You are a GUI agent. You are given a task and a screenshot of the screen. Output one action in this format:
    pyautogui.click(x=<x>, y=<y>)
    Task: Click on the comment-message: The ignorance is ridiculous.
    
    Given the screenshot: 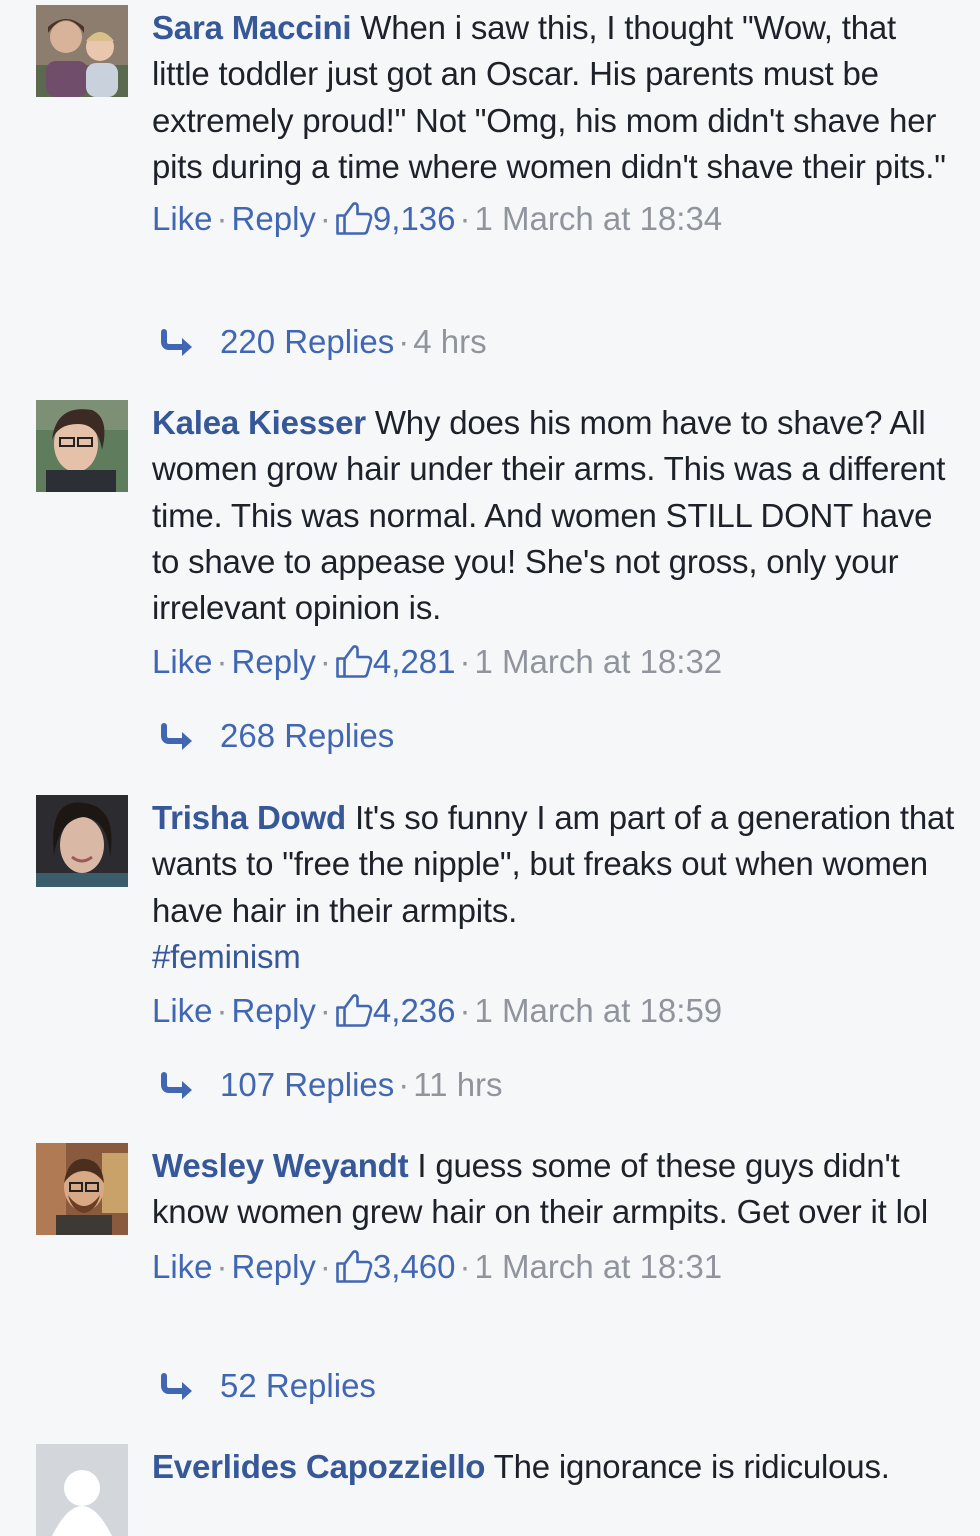 What is the action you would take?
    pyautogui.click(x=691, y=1466)
    